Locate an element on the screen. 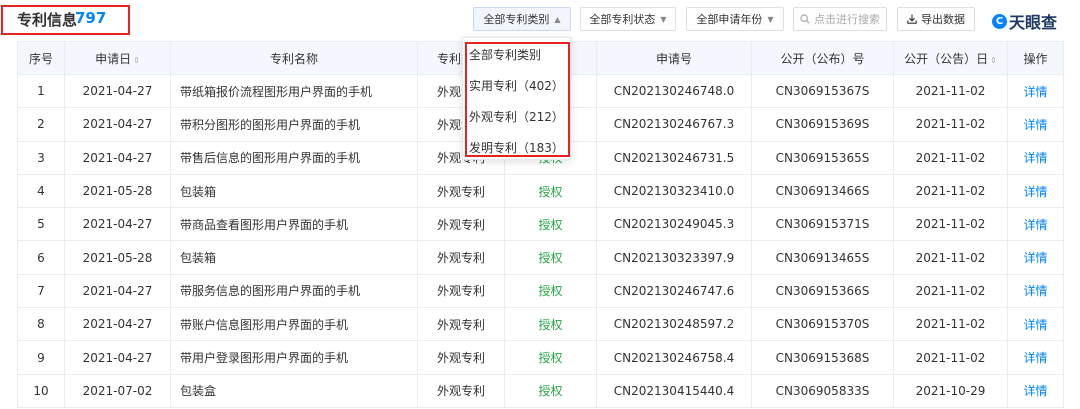 The image size is (1080, 409). patent-type-filter-label: 全部专利类别 is located at coordinates (516, 19).